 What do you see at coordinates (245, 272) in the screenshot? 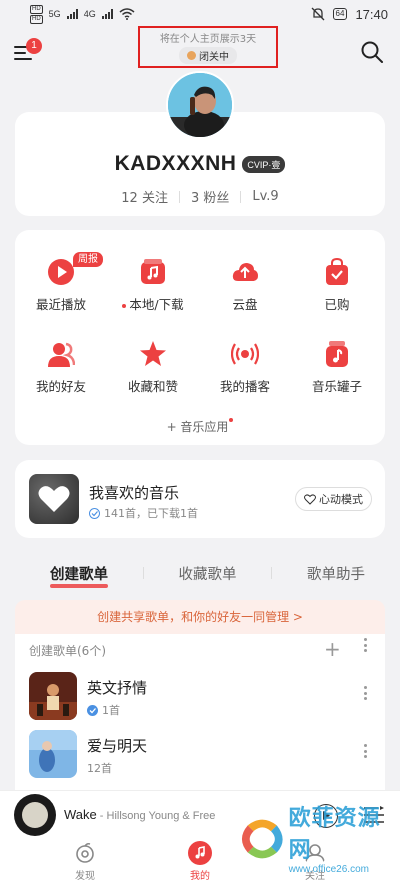
I see `cloud-upload-icon` at bounding box center [245, 272].